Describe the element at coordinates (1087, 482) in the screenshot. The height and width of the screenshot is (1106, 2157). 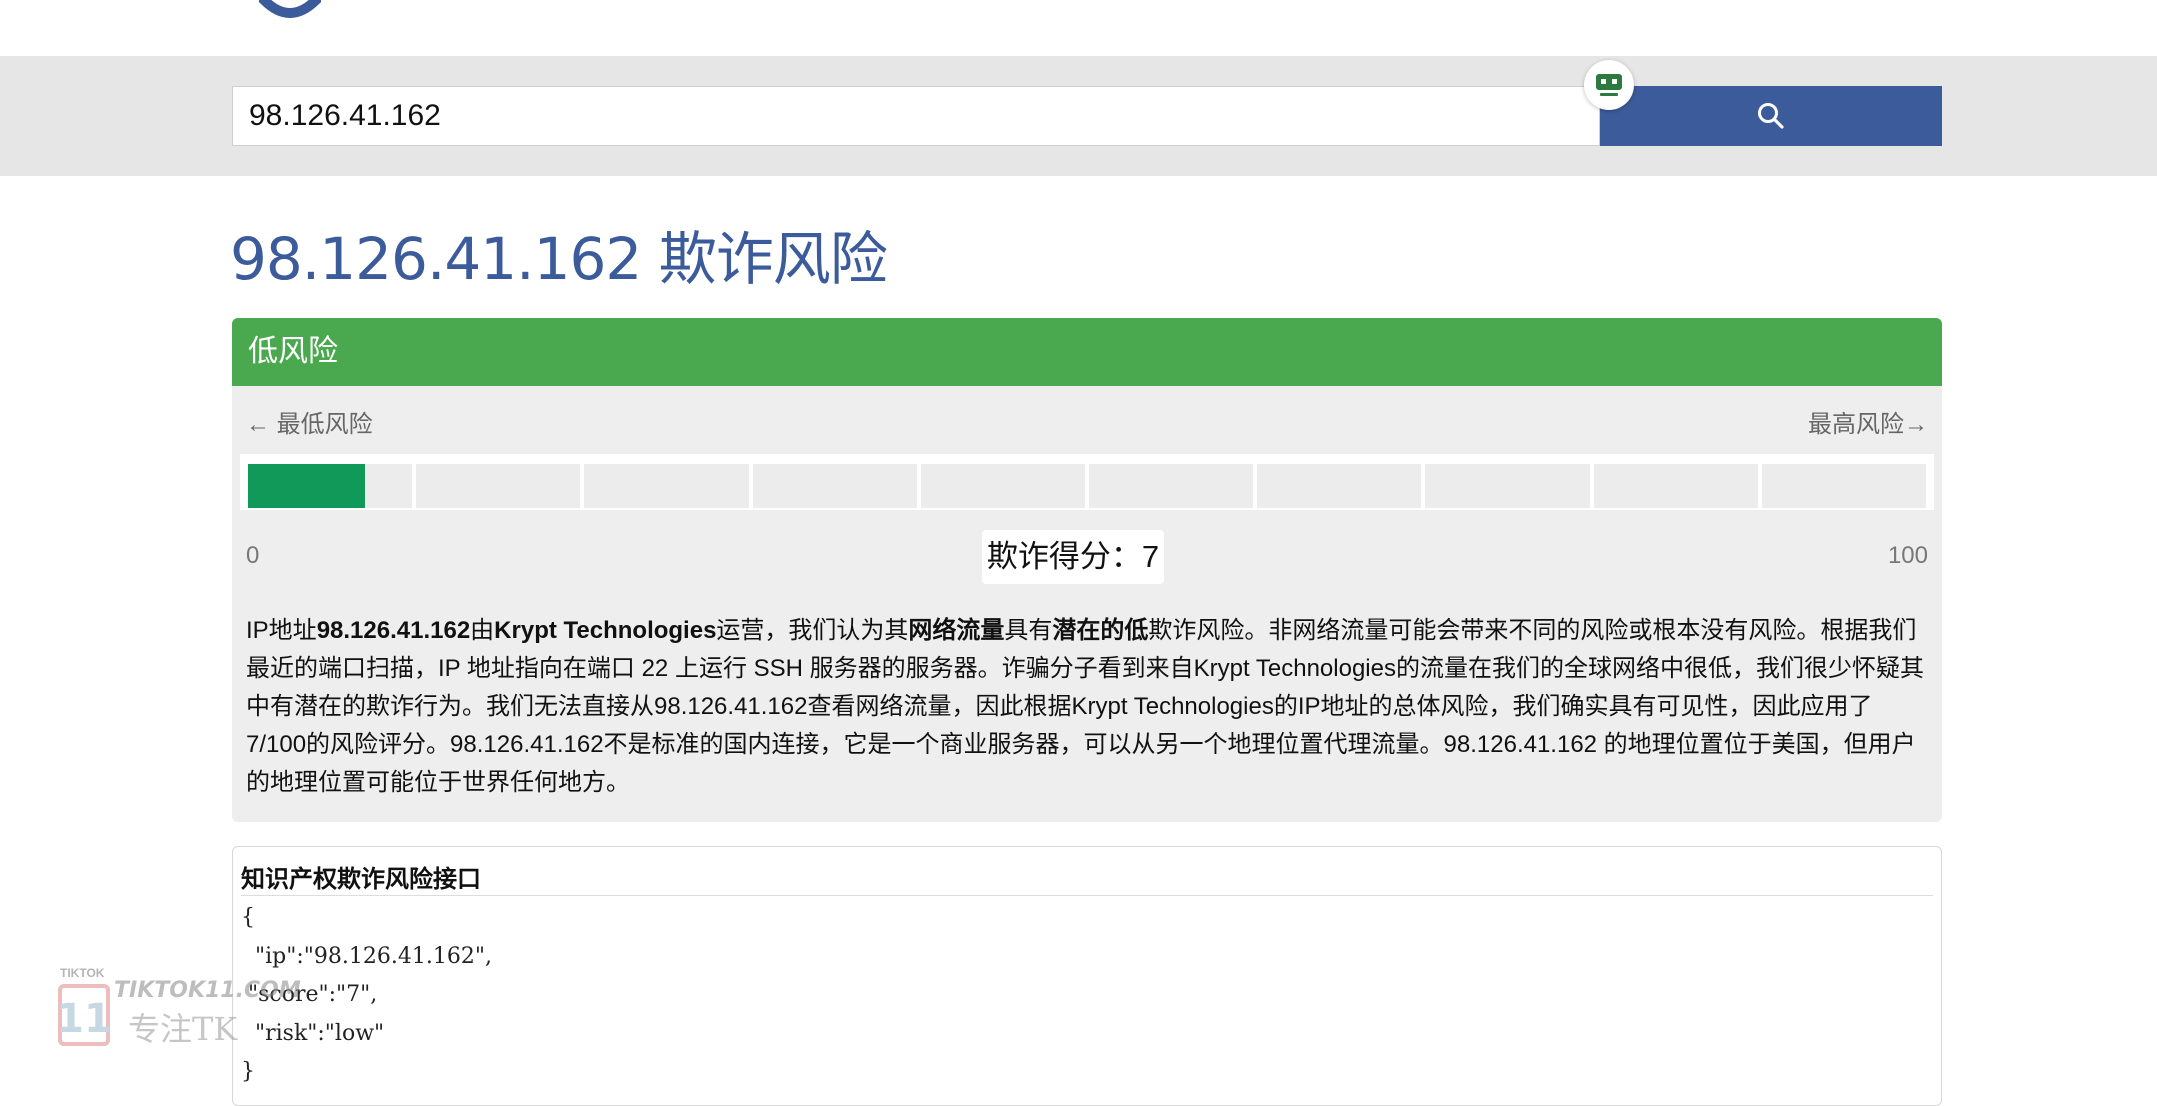
I see `risk-meter` at that location.